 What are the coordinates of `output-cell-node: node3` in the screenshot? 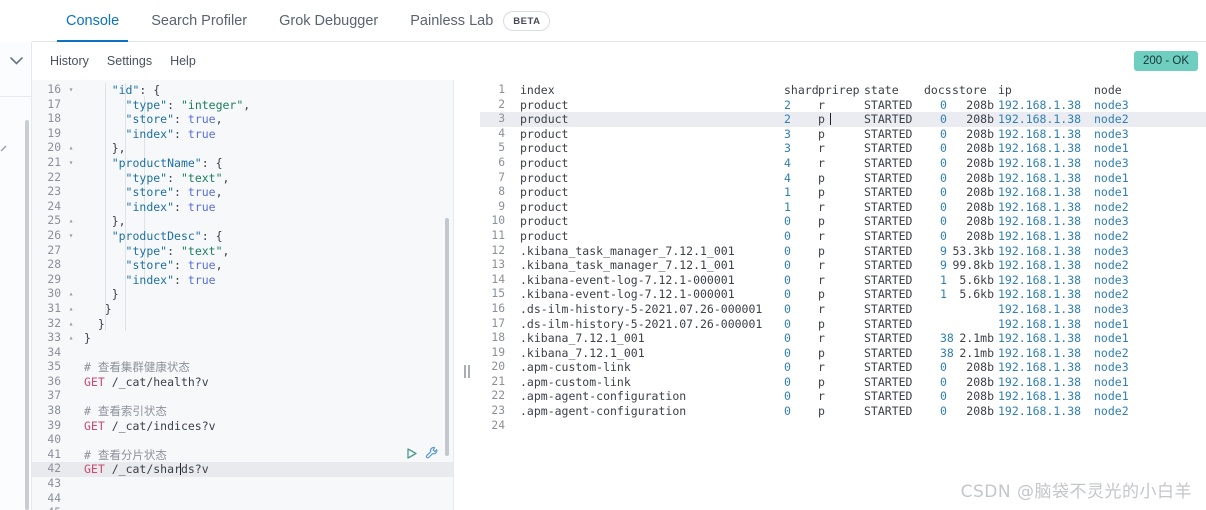 It's located at (1111, 133).